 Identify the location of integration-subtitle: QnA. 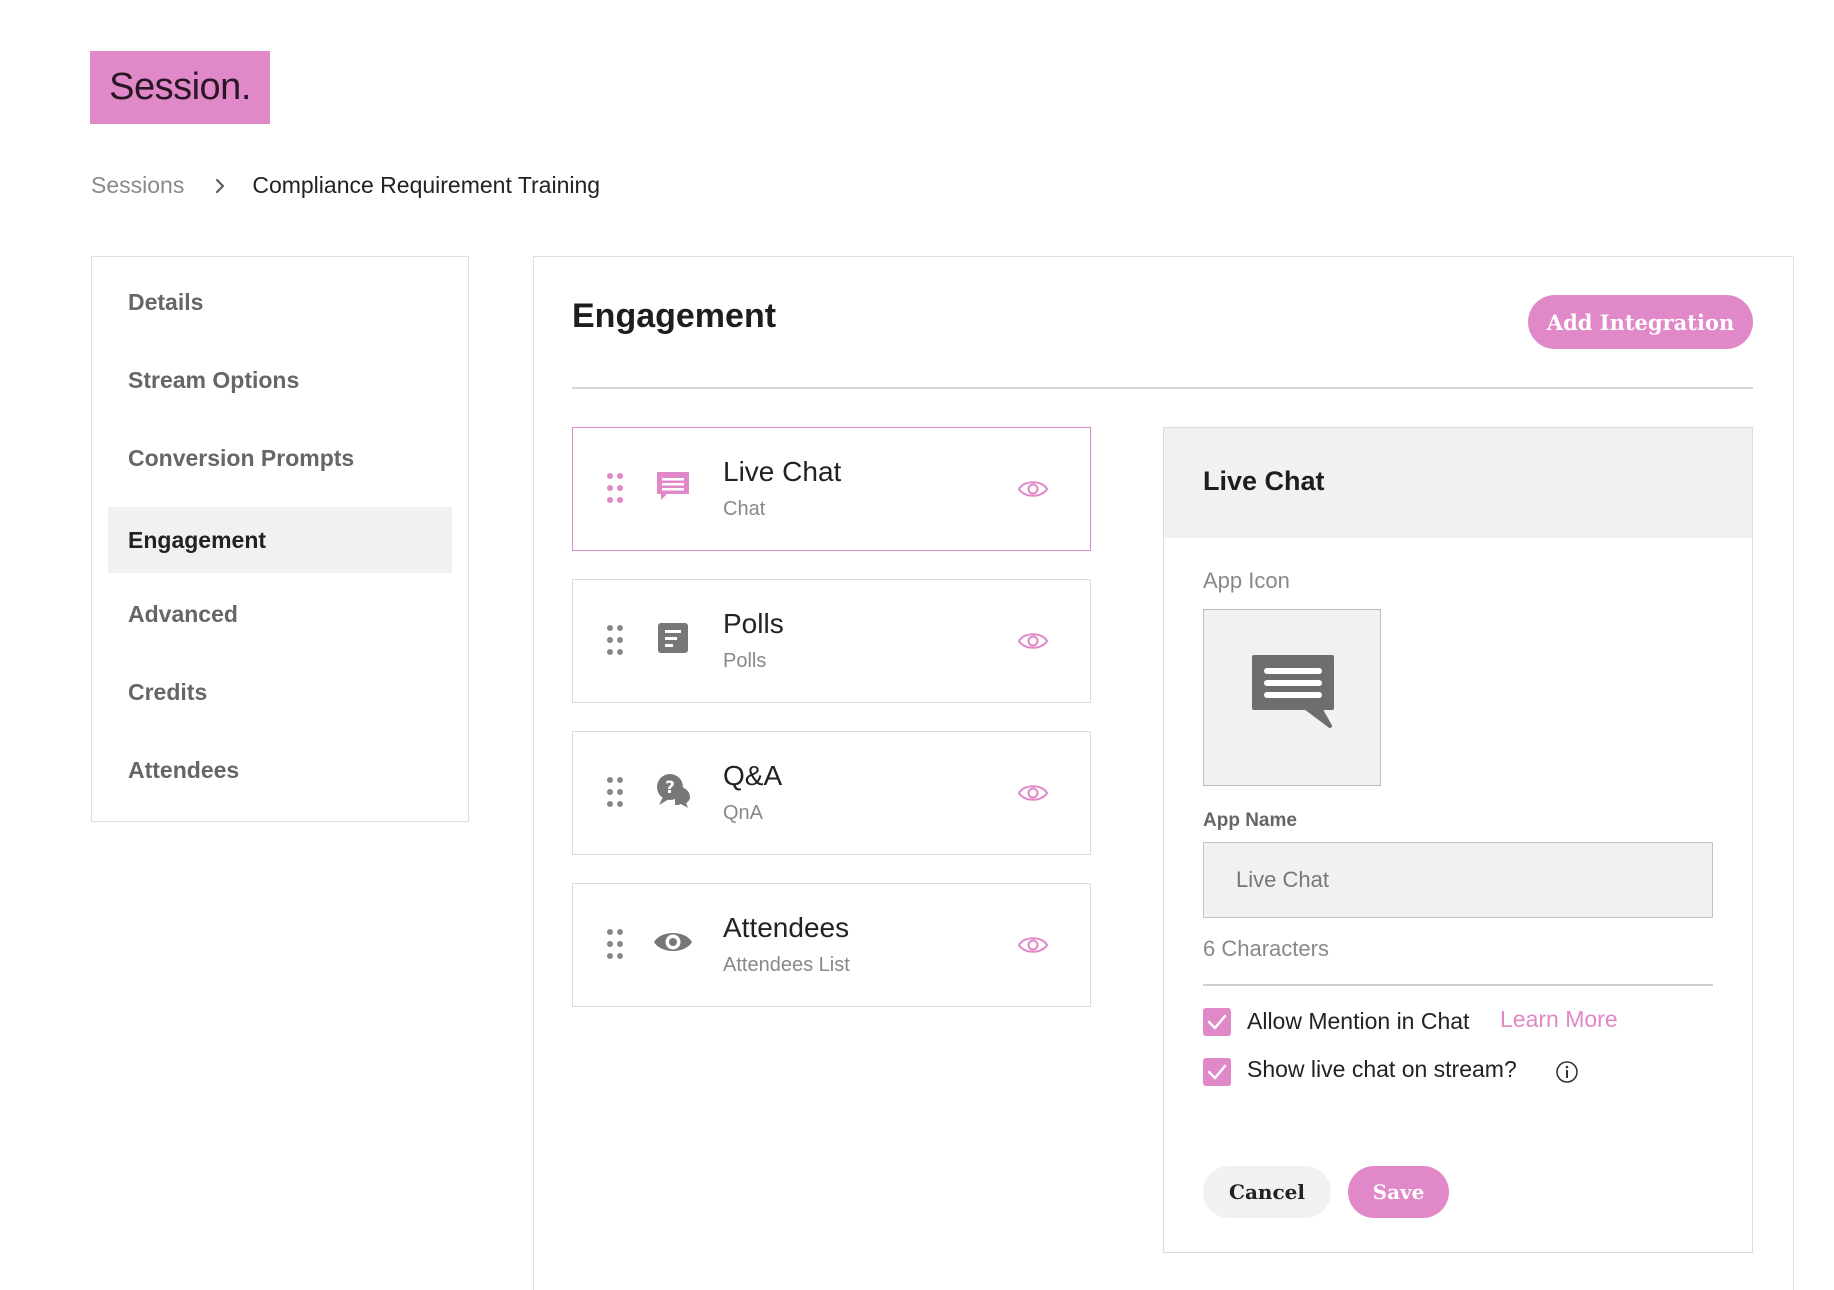
(743, 813).